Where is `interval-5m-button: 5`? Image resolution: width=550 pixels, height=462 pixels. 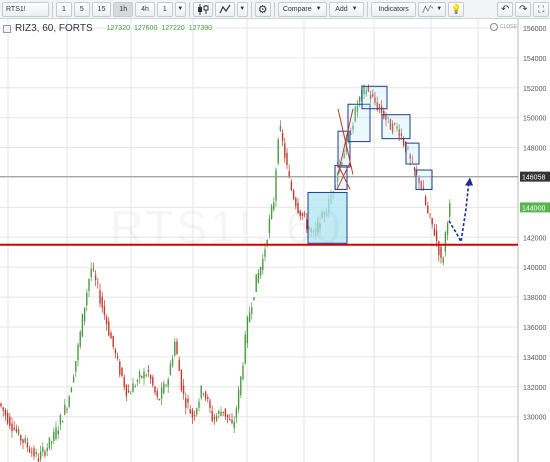
interval-5m-button: 5 is located at coordinates (81, 9).